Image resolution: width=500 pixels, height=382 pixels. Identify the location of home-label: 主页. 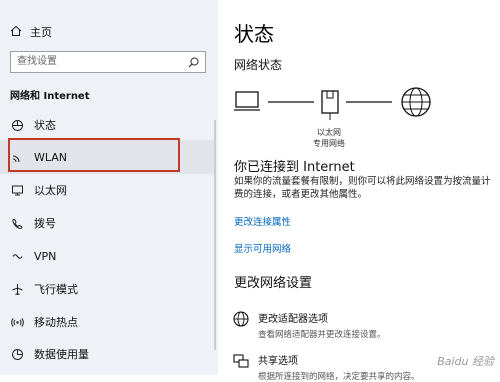
(41, 32).